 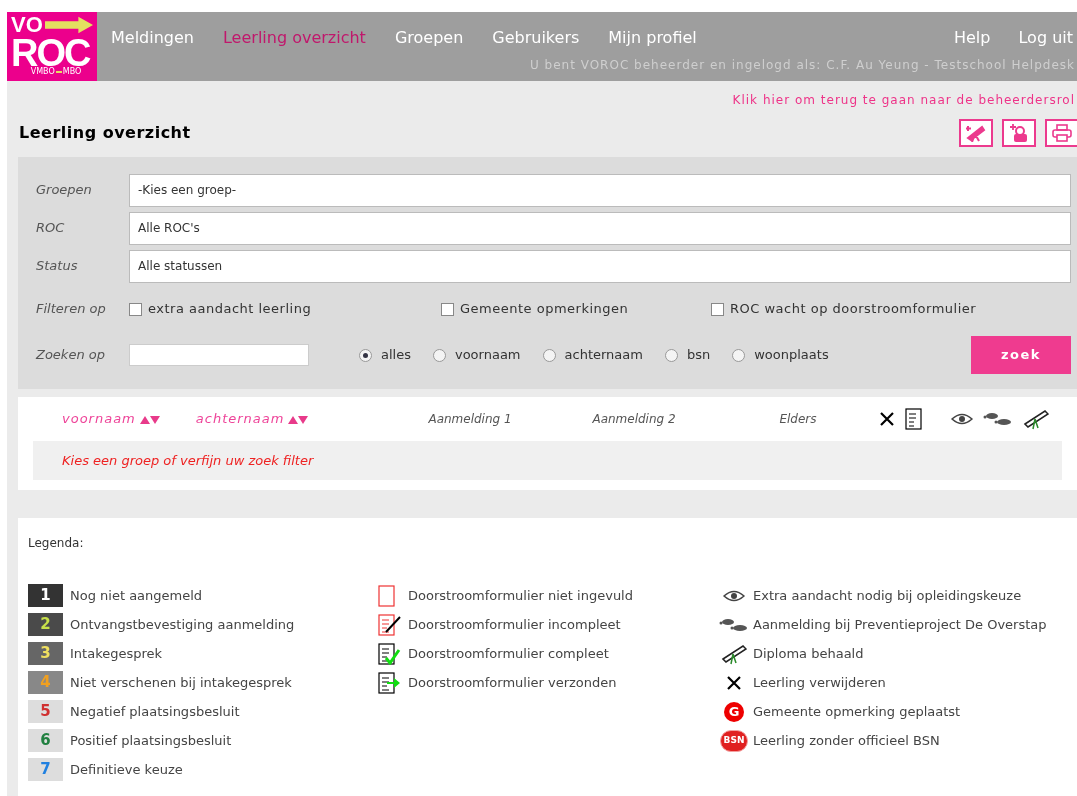 I want to click on telescope-icon, so click(x=976, y=133).